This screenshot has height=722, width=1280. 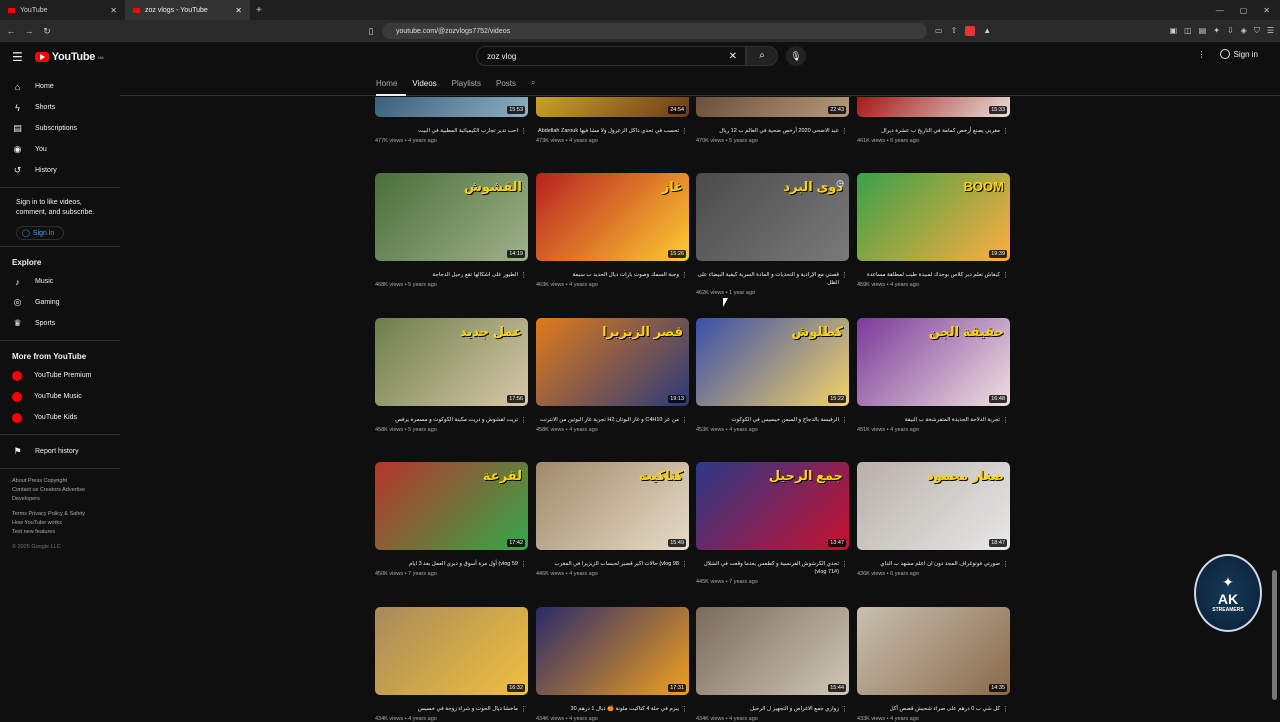 What do you see at coordinates (533, 83) in the screenshot?
I see `channel-search-icon: ⌕` at bounding box center [533, 83].